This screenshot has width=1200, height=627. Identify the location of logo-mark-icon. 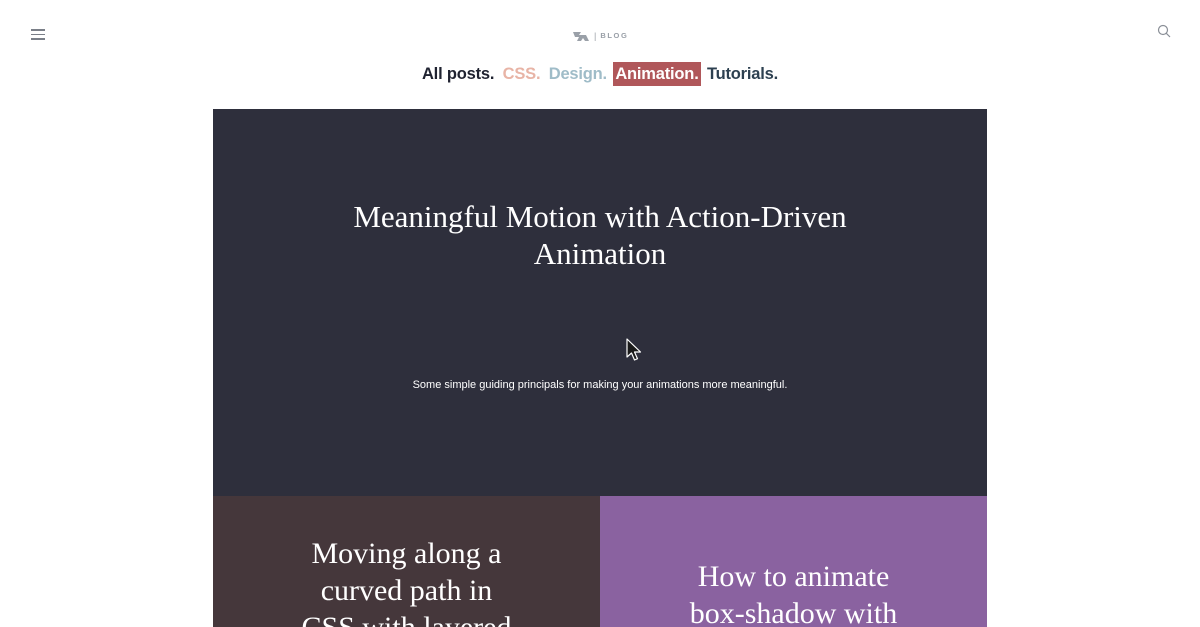
(581, 36).